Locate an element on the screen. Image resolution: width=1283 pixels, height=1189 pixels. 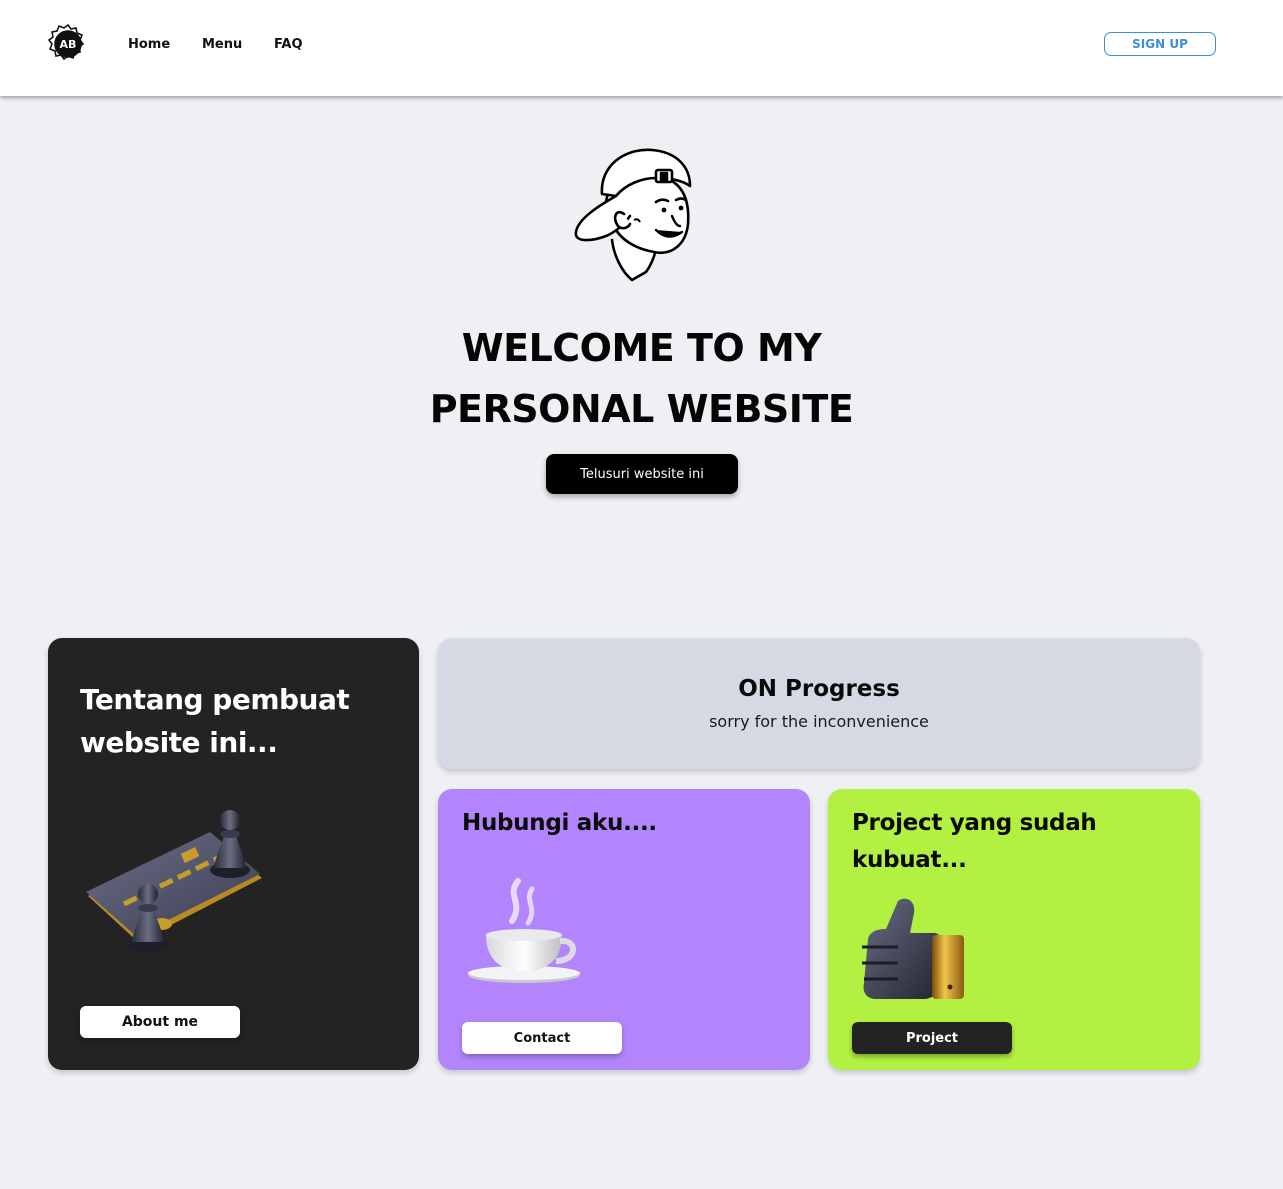
logo-icon: AB is located at coordinates (68, 44).